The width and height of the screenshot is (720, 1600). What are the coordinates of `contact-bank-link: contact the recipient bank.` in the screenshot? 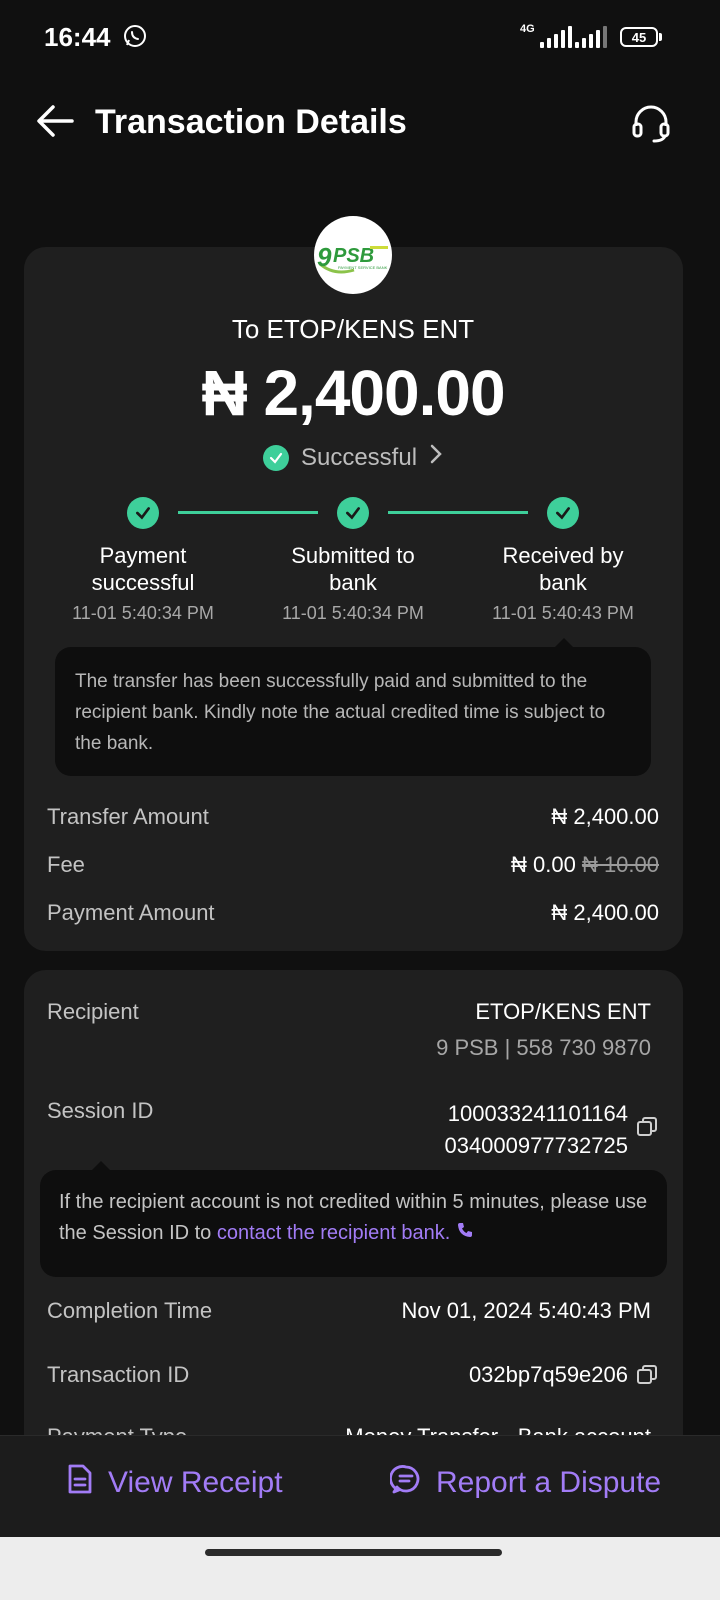 It's located at (333, 1233).